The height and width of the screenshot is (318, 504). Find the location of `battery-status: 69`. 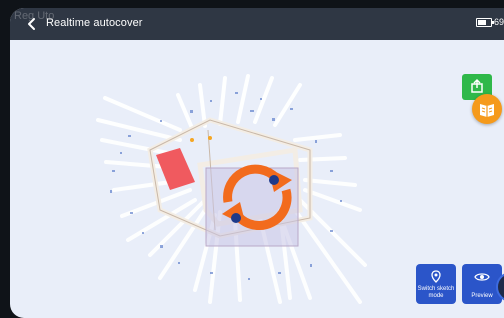

battery-status: 69 is located at coordinates (489, 22).